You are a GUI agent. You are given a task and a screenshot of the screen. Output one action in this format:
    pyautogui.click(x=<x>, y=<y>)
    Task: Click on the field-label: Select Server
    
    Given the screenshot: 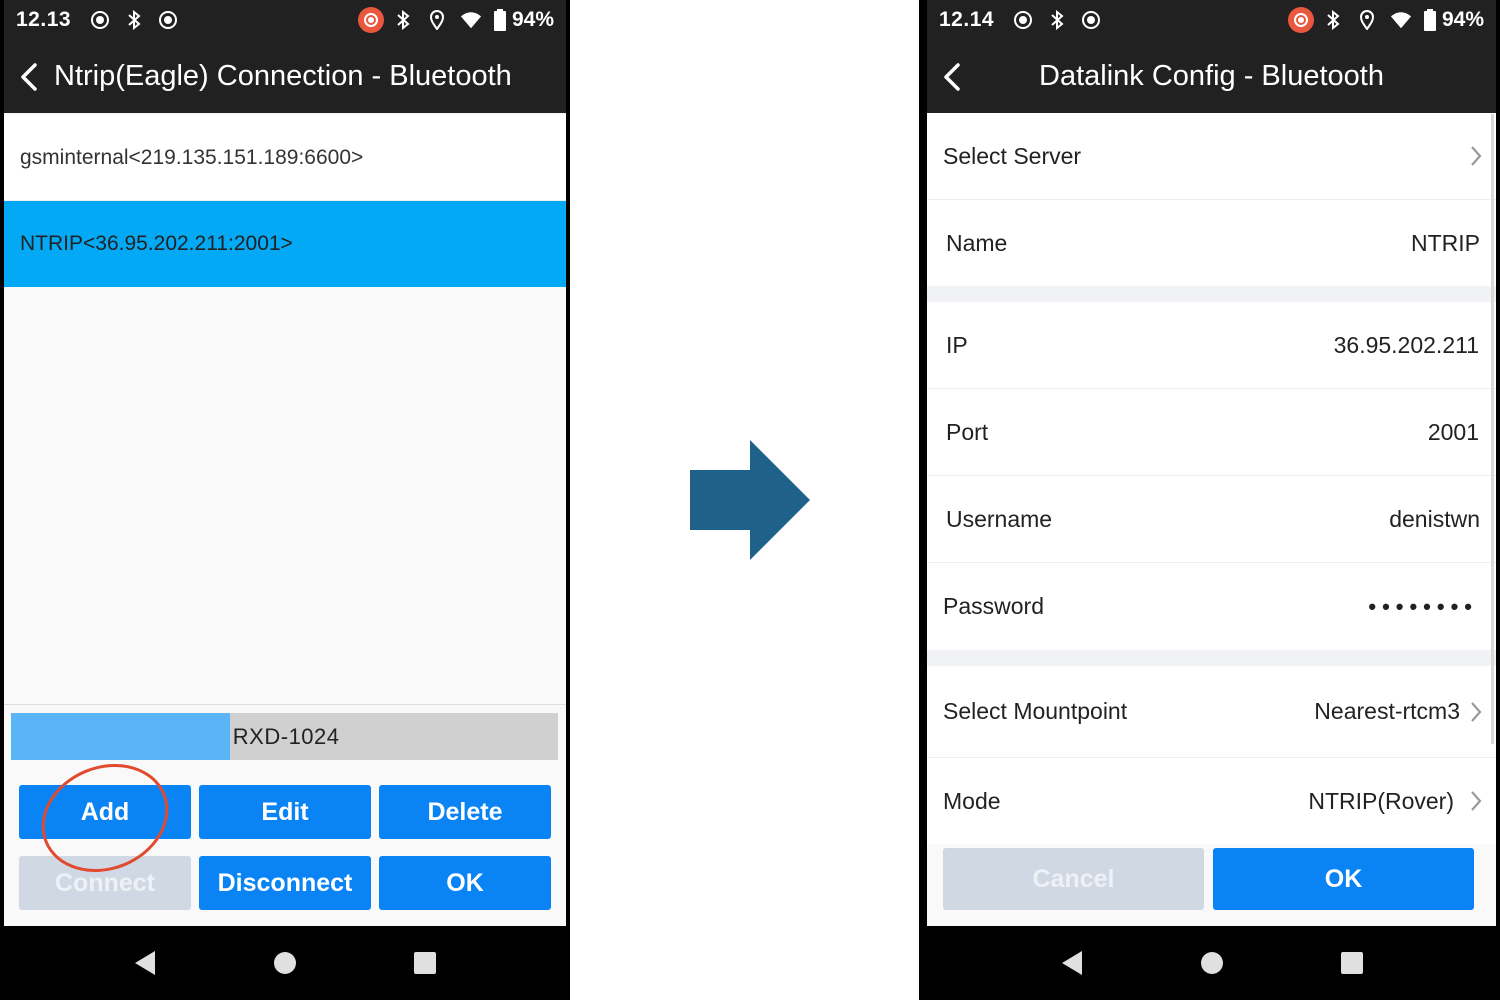 What is the action you would take?
    pyautogui.click(x=1012, y=155)
    